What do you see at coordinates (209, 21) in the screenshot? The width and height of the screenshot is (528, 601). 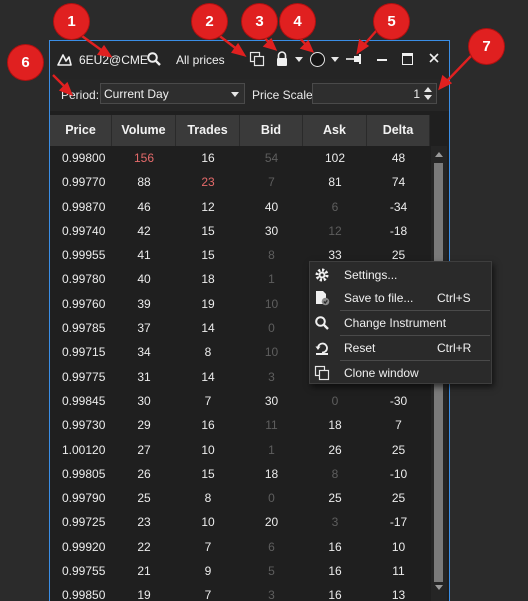 I see `callout-marker-2: 2` at bounding box center [209, 21].